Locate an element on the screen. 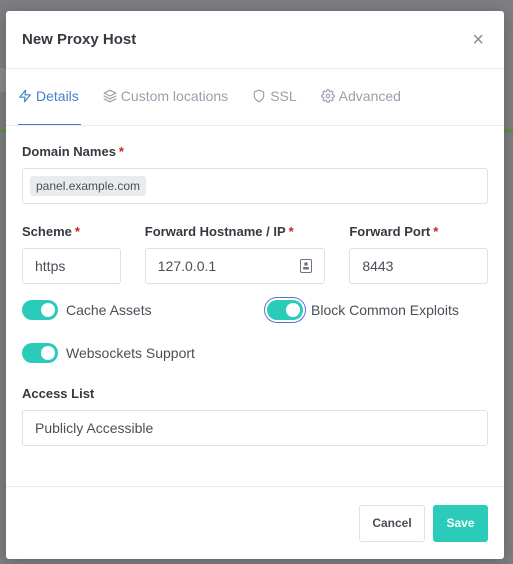 The height and width of the screenshot is (564, 513). access-list-label: Access List is located at coordinates (58, 393).